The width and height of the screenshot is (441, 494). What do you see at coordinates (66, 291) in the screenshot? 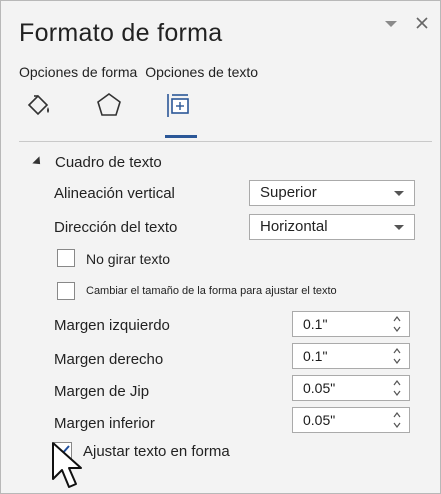
I see `resize-shape-checkbox` at bounding box center [66, 291].